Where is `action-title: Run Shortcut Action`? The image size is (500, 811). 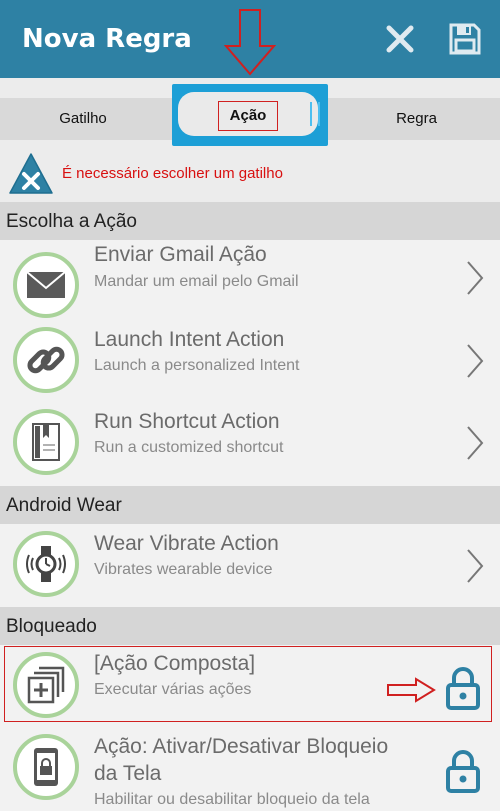 action-title: Run Shortcut Action is located at coordinates (187, 421).